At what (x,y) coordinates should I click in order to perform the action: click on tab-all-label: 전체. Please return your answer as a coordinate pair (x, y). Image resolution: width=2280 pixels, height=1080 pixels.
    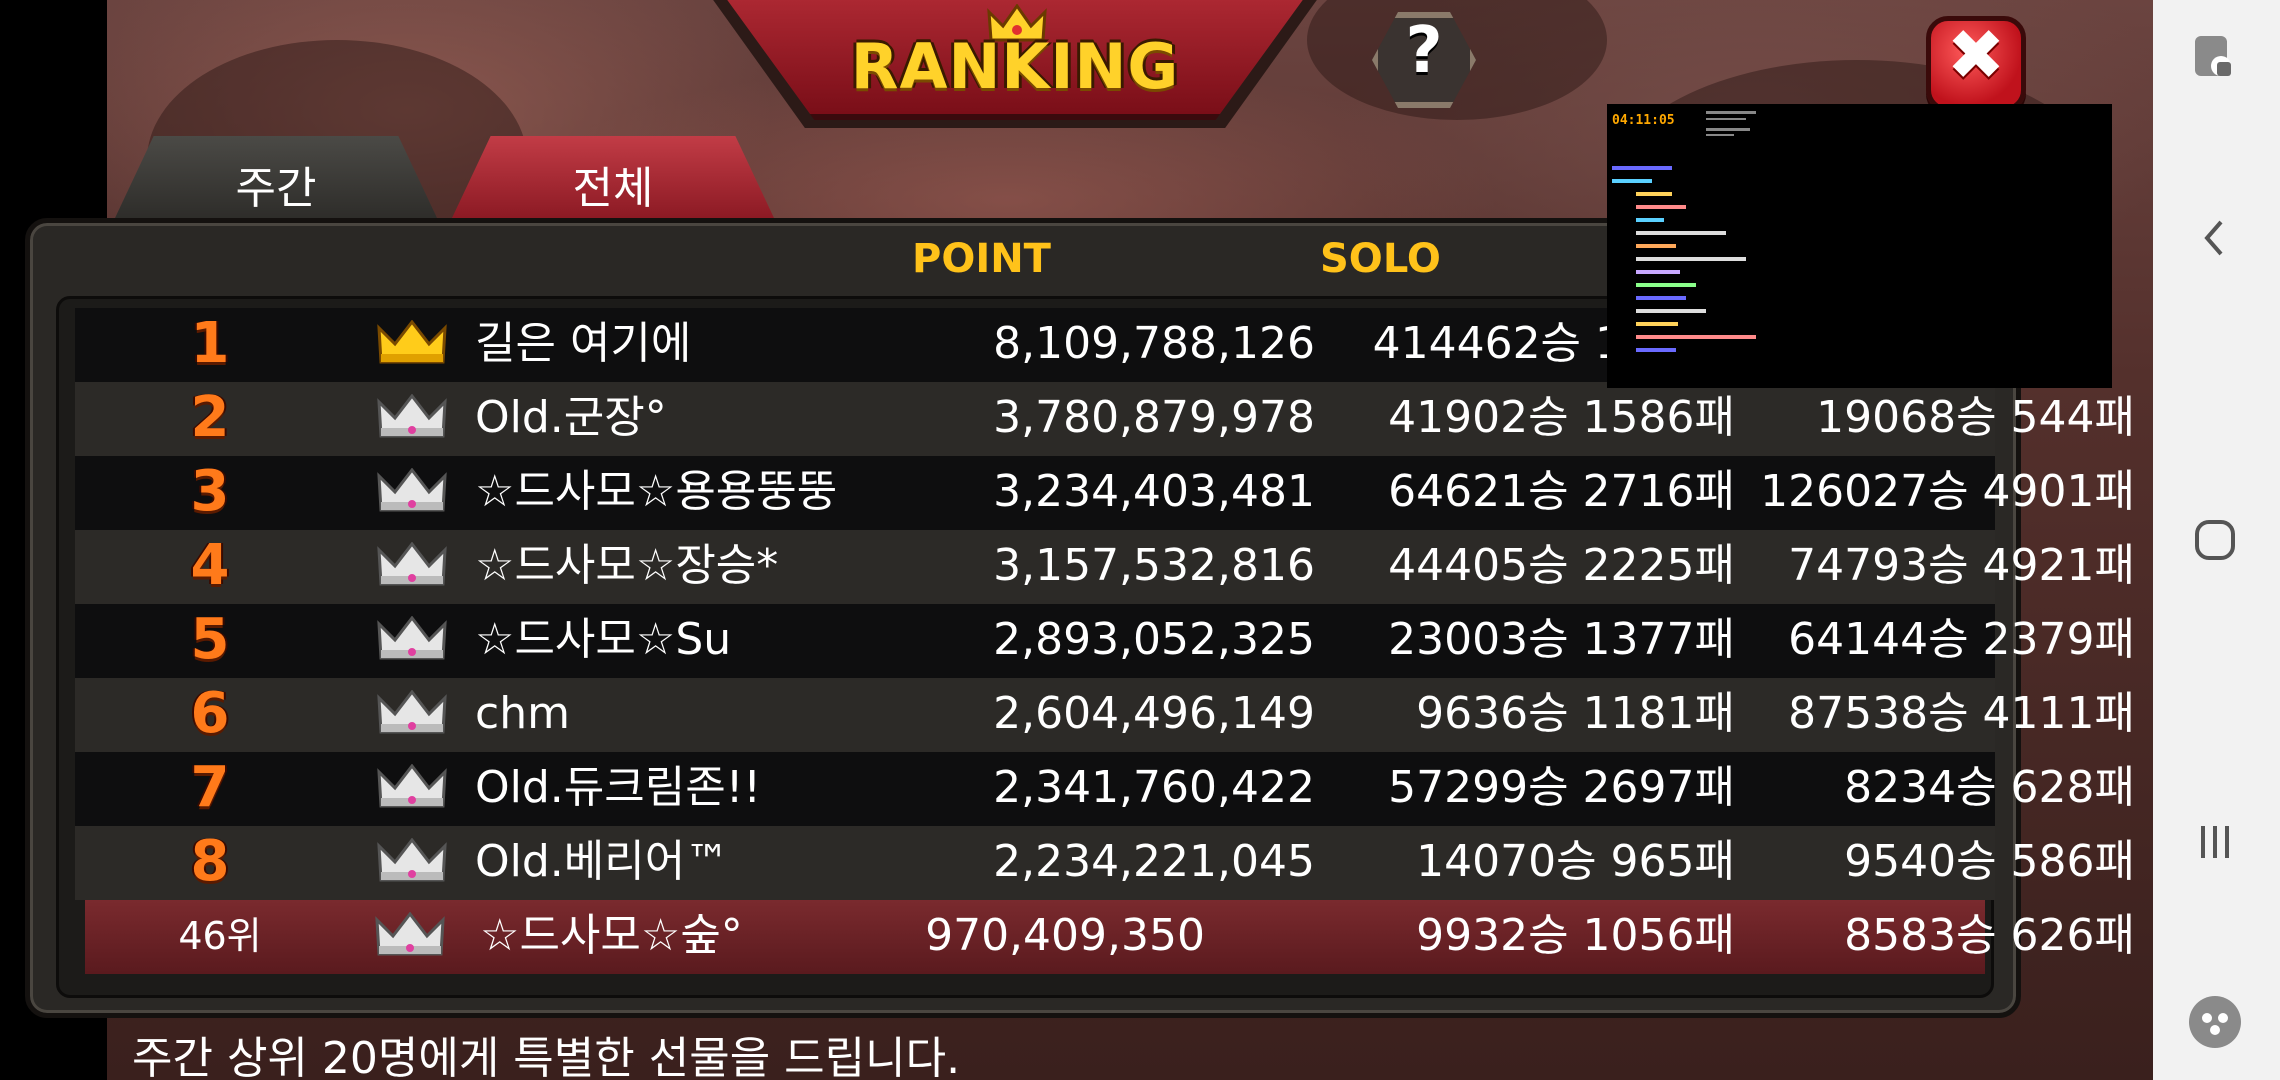
    Looking at the image, I should click on (613, 184).